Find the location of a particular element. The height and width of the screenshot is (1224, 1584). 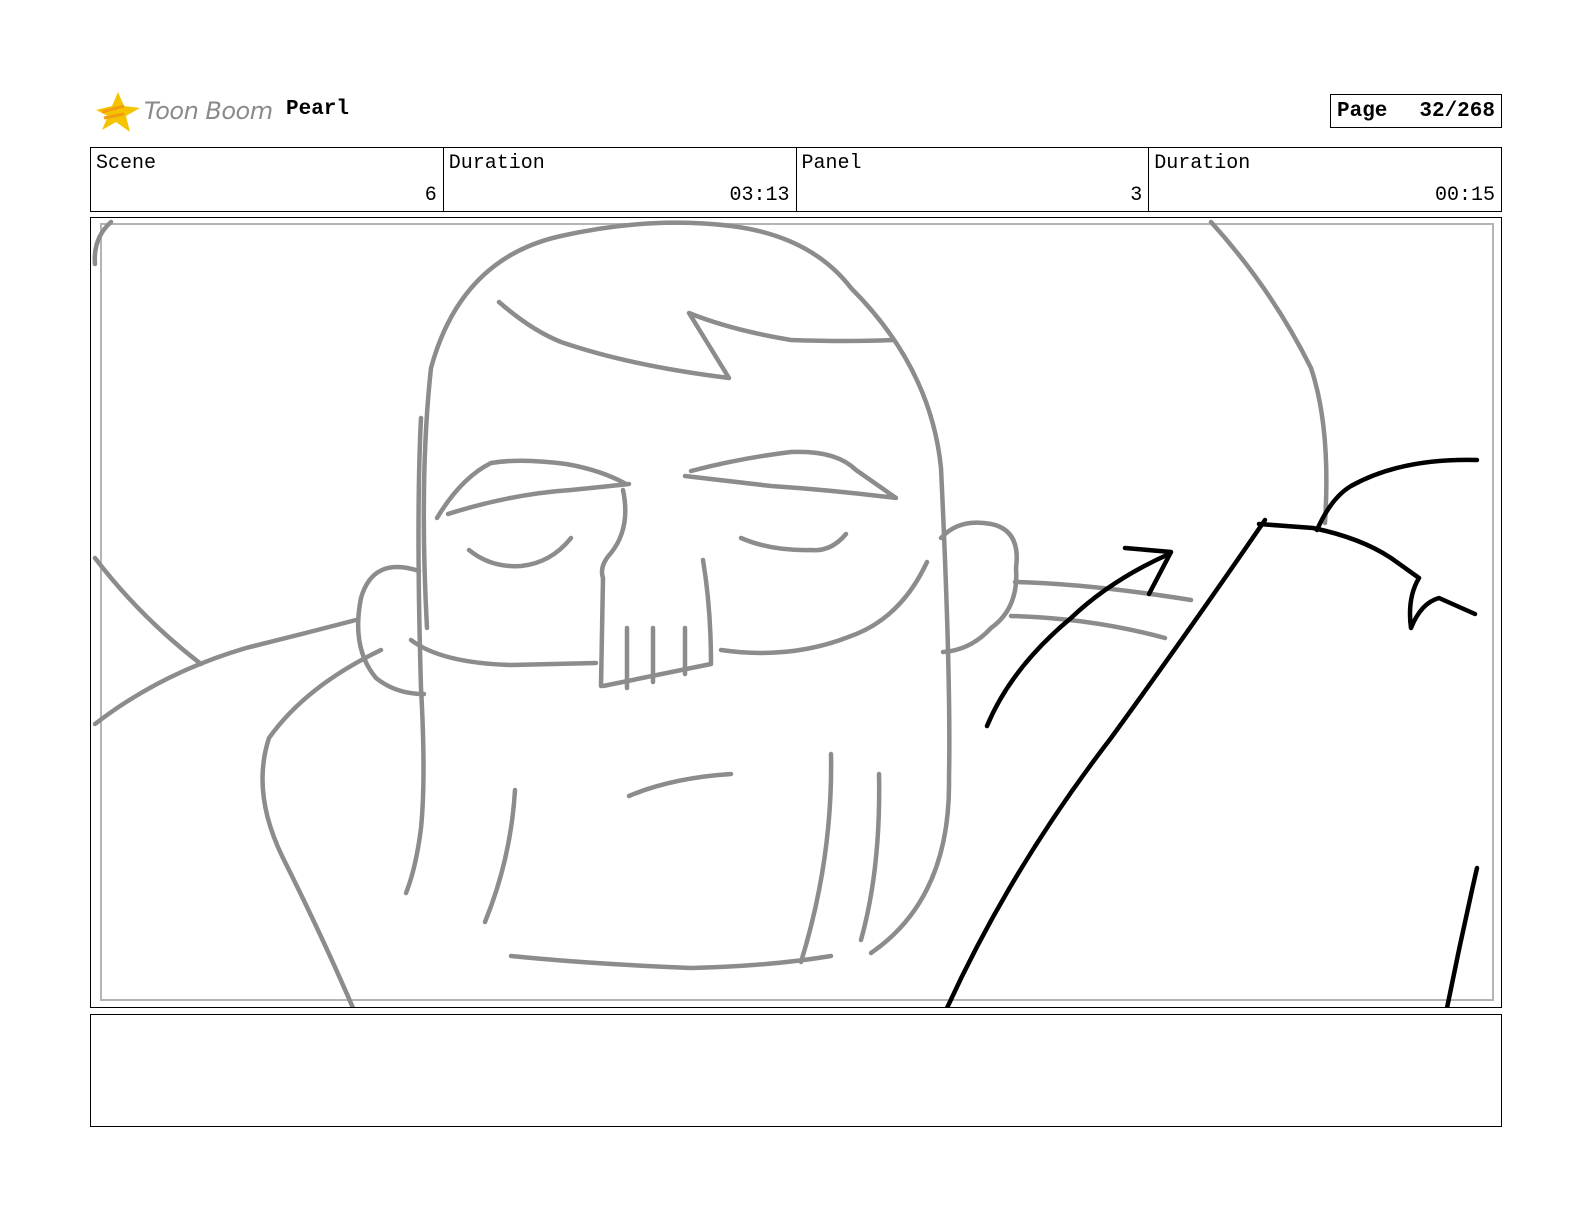

nose-left is located at coordinates (613, 588).